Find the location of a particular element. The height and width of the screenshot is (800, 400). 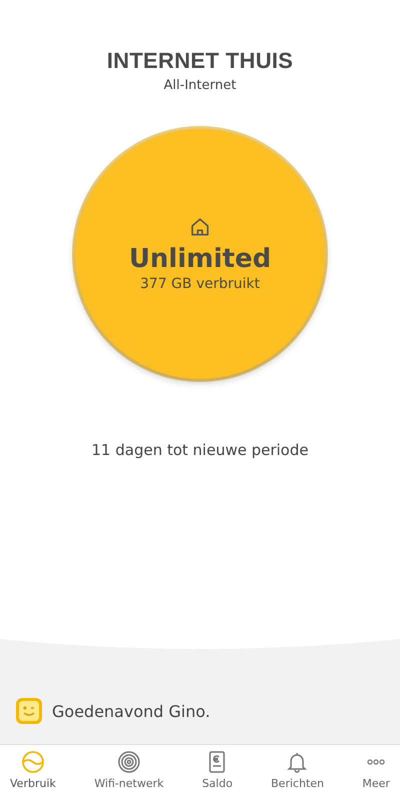

nav-tab: Meer is located at coordinates (376, 772).